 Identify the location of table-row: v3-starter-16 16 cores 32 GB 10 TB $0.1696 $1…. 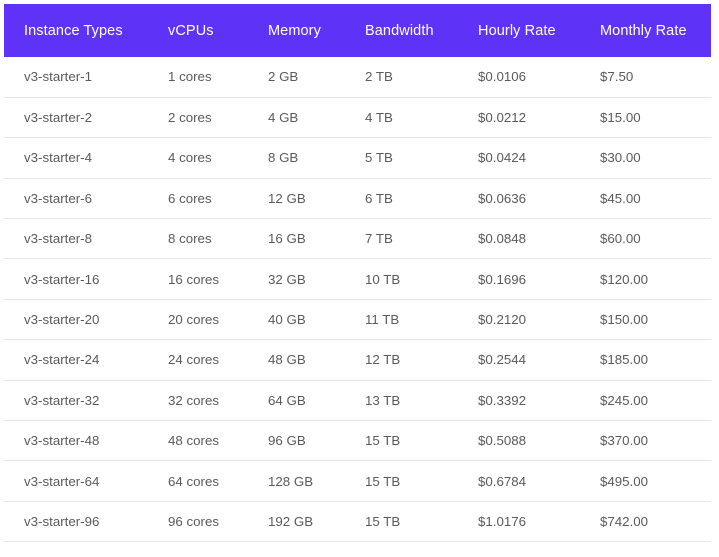
(357, 279).